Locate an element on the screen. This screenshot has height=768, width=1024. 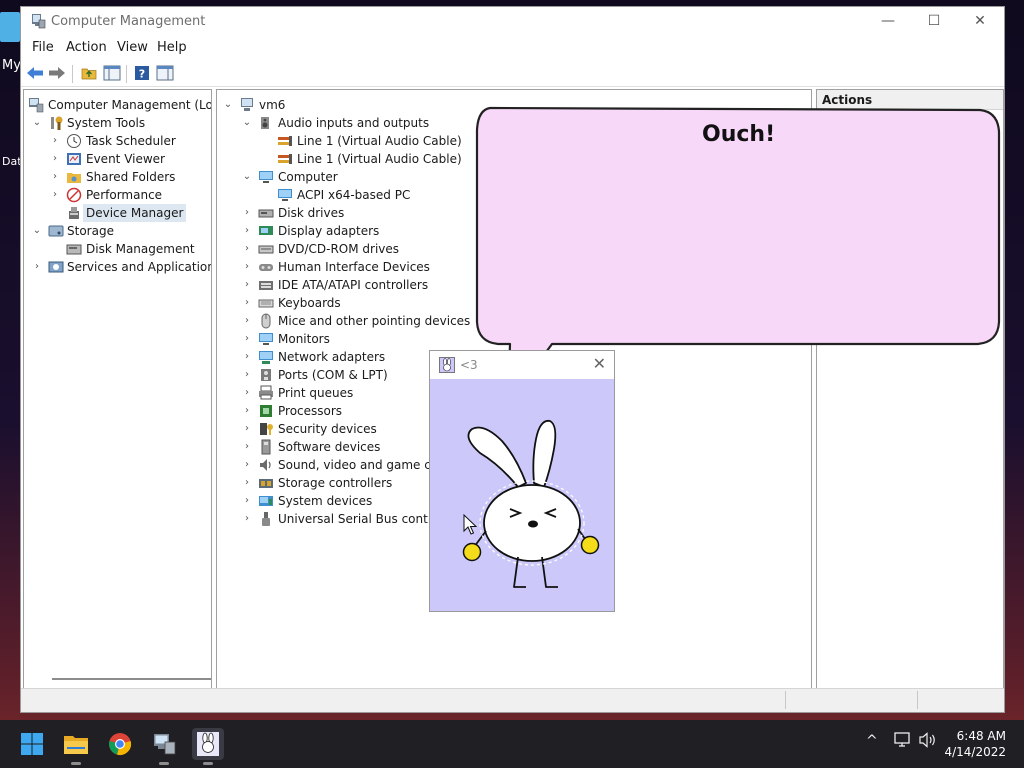
clock-time: 6:48 AM is located at coordinates (981, 736).